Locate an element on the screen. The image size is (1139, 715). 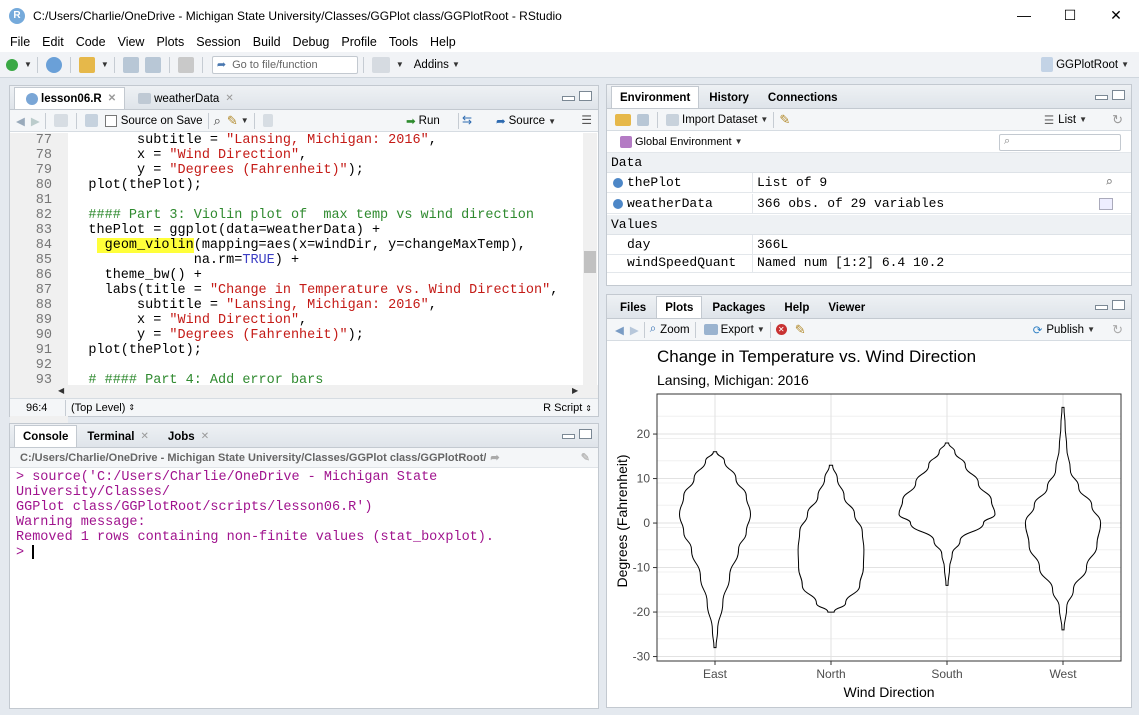
env-row-weatherdata: weatherData 366 obs. of 29 variables is located at coordinates (869, 203).